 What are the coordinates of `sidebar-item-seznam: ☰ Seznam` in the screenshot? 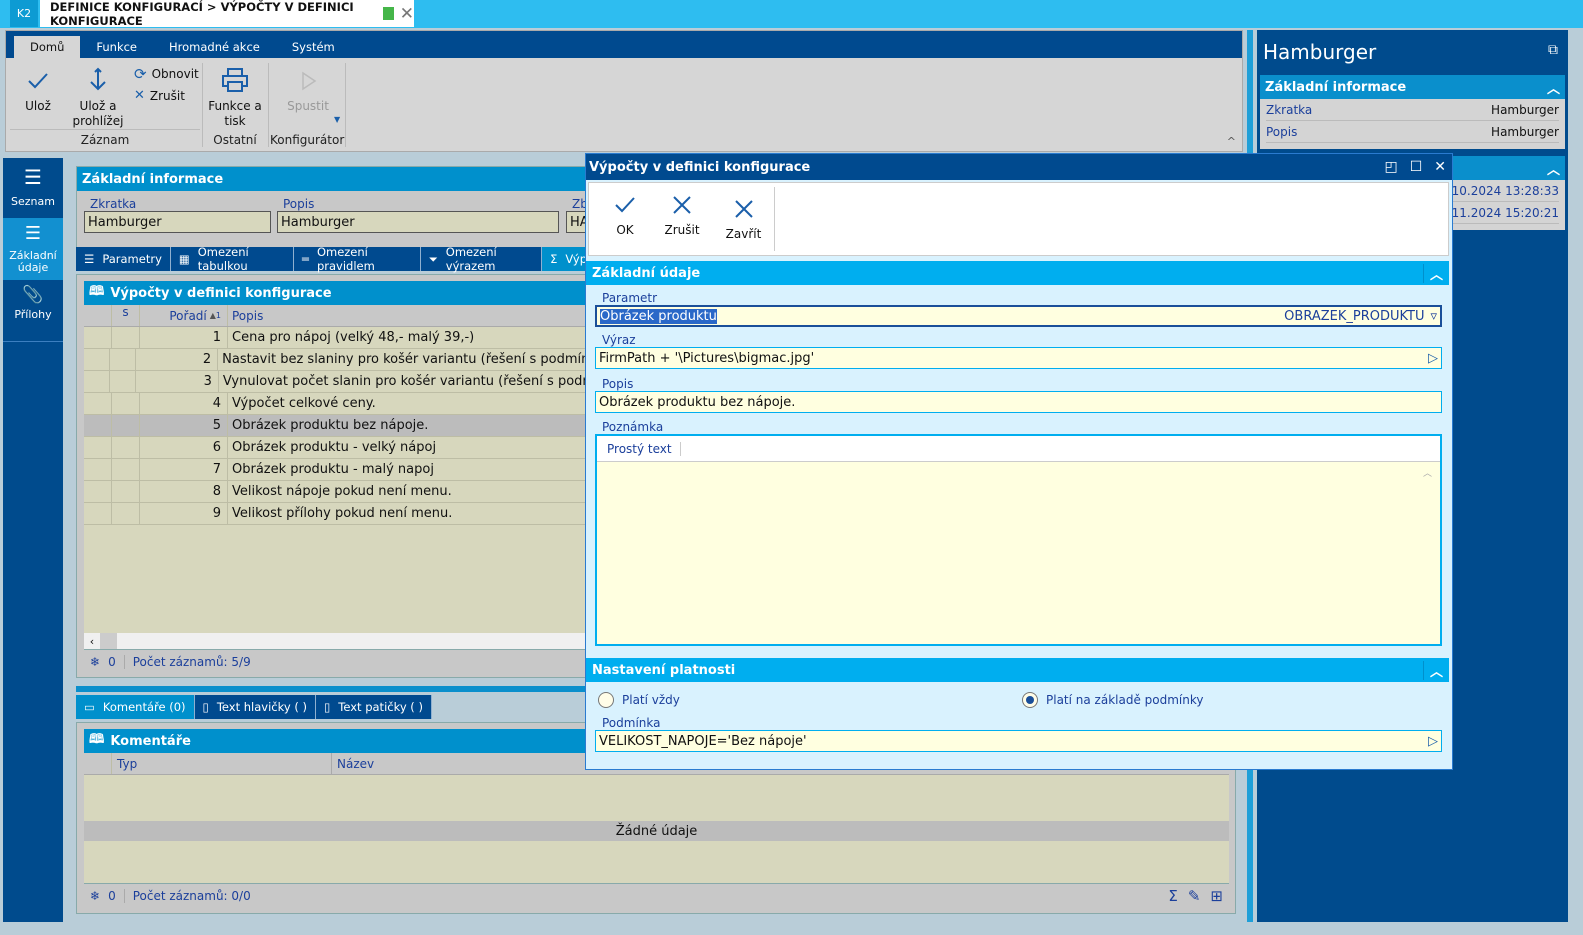 It's located at (33, 187).